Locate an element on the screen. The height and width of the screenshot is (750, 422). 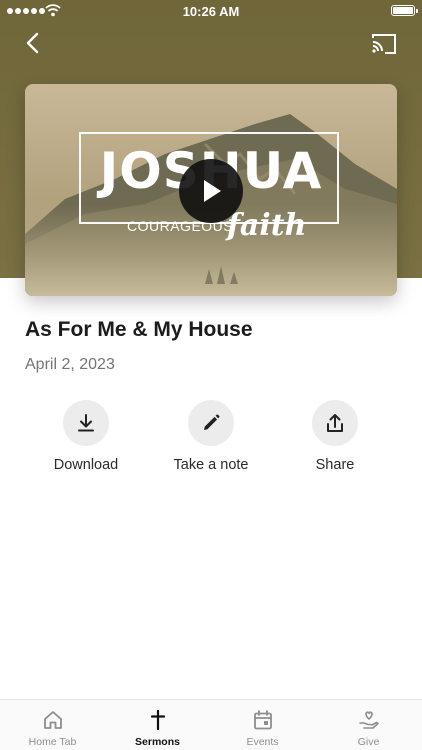
play-button is located at coordinates (211, 191).